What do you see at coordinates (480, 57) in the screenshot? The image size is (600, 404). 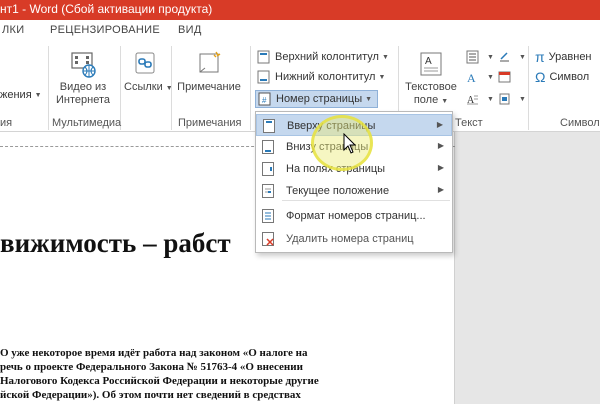 I see `quick-parts-button: ▼` at bounding box center [480, 57].